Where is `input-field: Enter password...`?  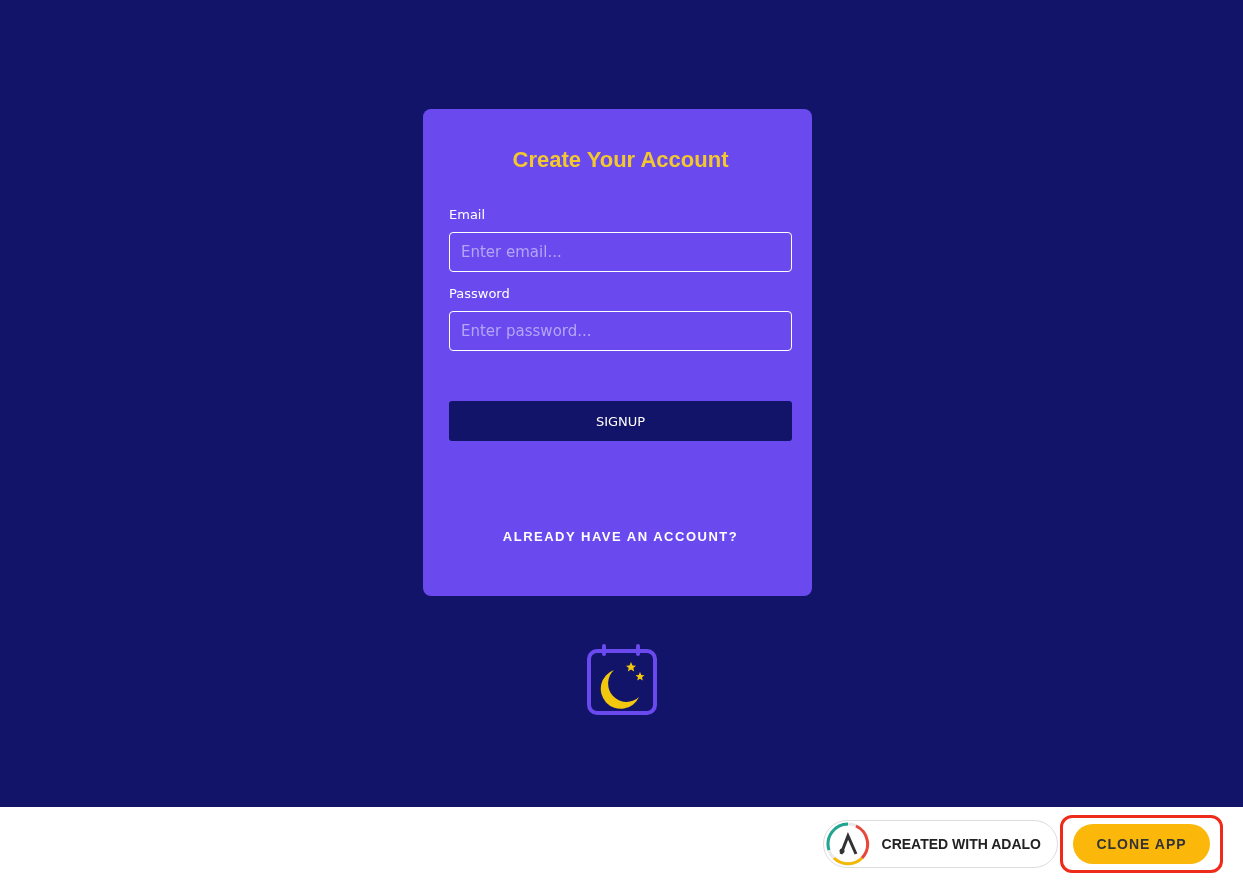 input-field: Enter password... is located at coordinates (620, 331).